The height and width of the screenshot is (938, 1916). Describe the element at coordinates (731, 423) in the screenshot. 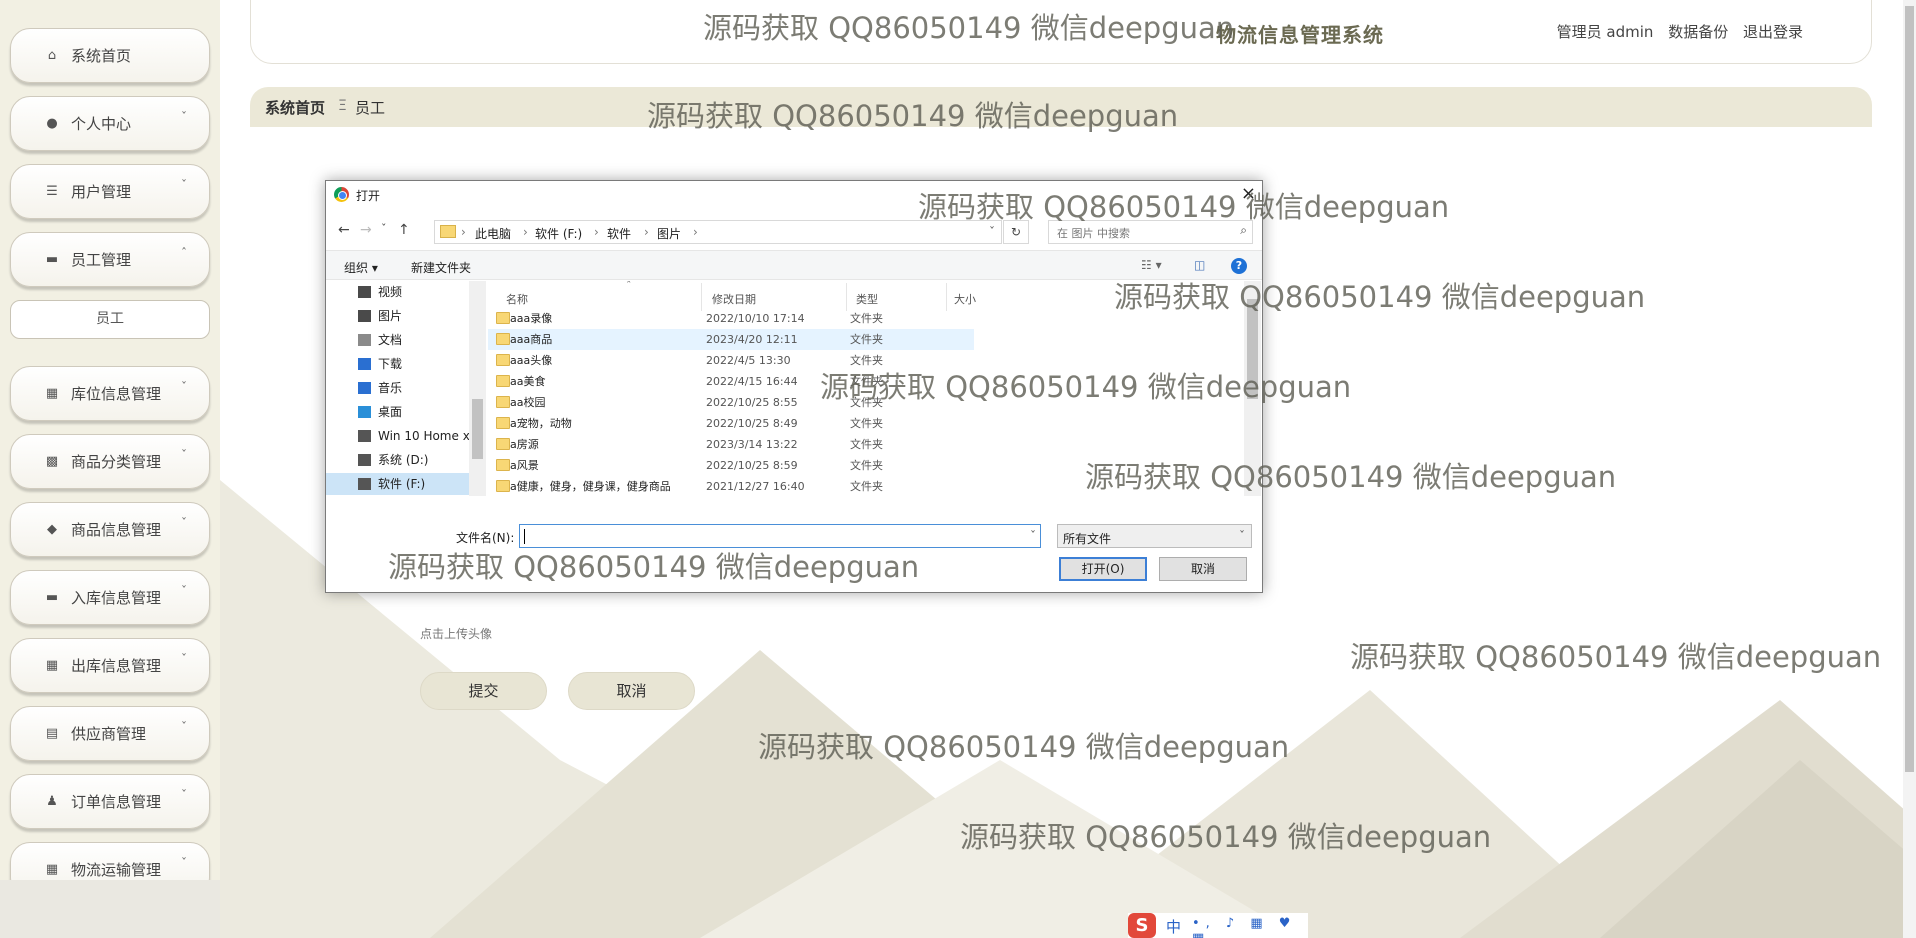

I see `file-row: a宠物，动物 2022/10/25 8:49 文件夹` at that location.